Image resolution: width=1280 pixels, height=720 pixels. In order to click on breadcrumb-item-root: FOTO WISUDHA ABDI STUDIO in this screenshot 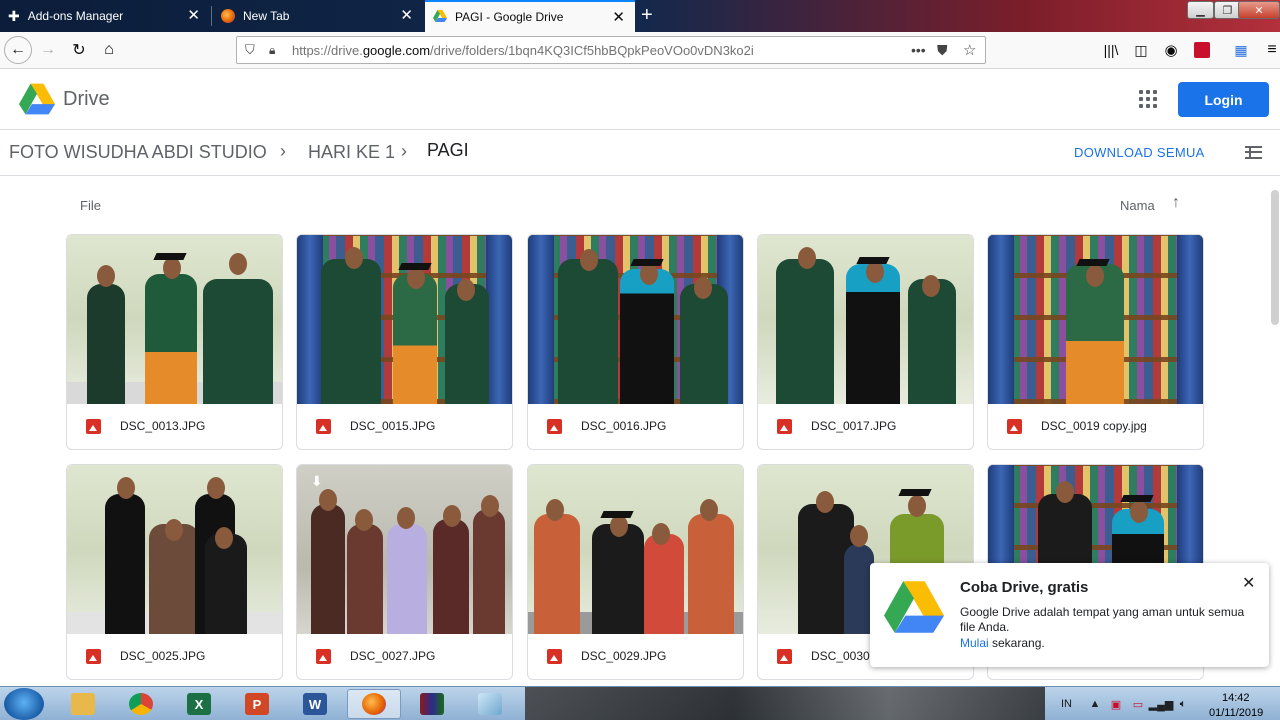, I will do `click(138, 152)`.